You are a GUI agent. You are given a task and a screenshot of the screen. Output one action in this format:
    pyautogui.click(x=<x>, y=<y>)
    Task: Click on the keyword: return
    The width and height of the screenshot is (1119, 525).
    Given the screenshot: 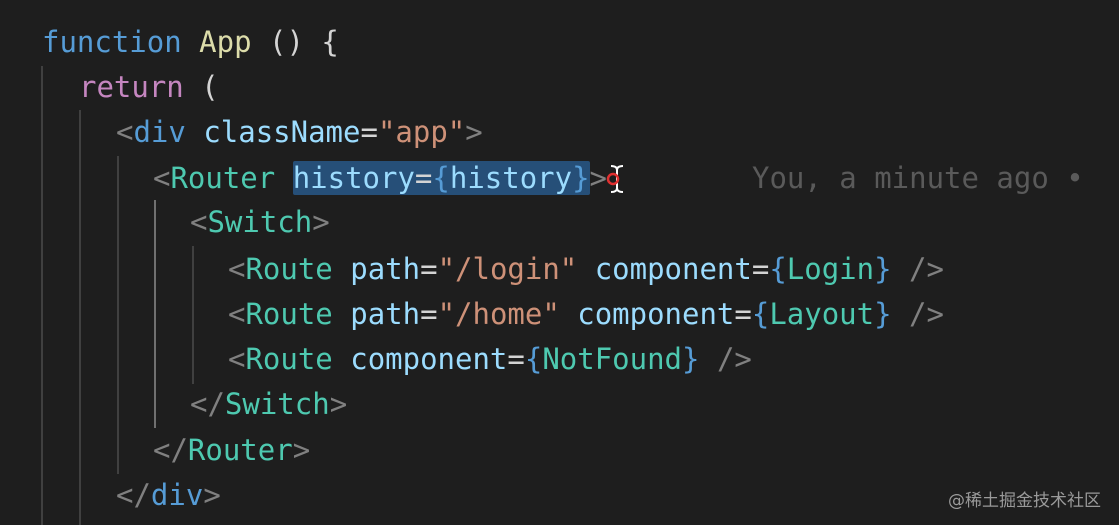 What is the action you would take?
    pyautogui.click(x=131, y=87)
    